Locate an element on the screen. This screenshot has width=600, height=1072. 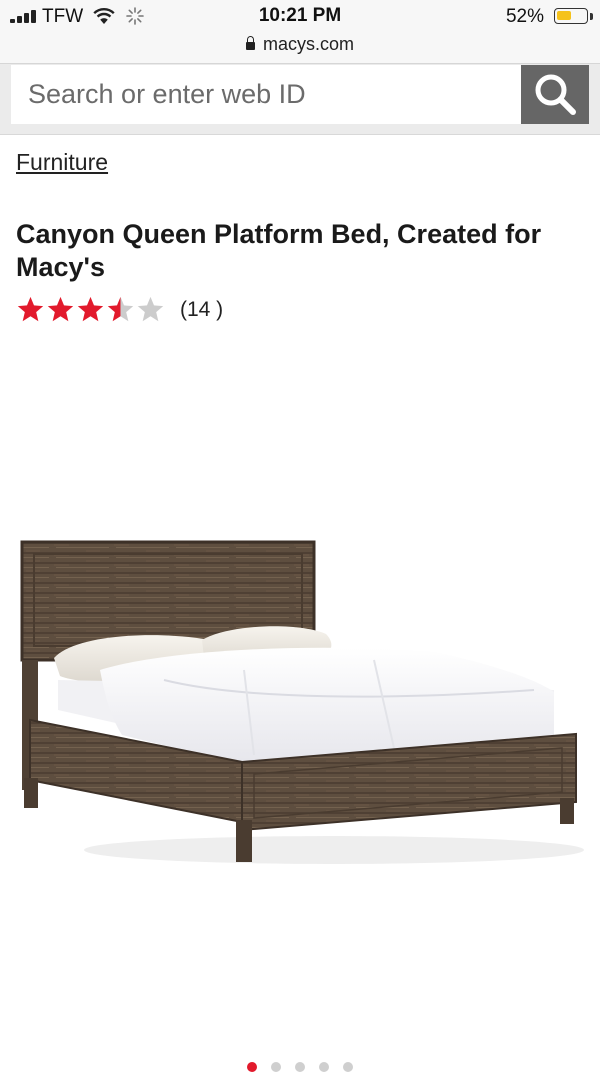
battery-level is located at coordinates (564, 15).